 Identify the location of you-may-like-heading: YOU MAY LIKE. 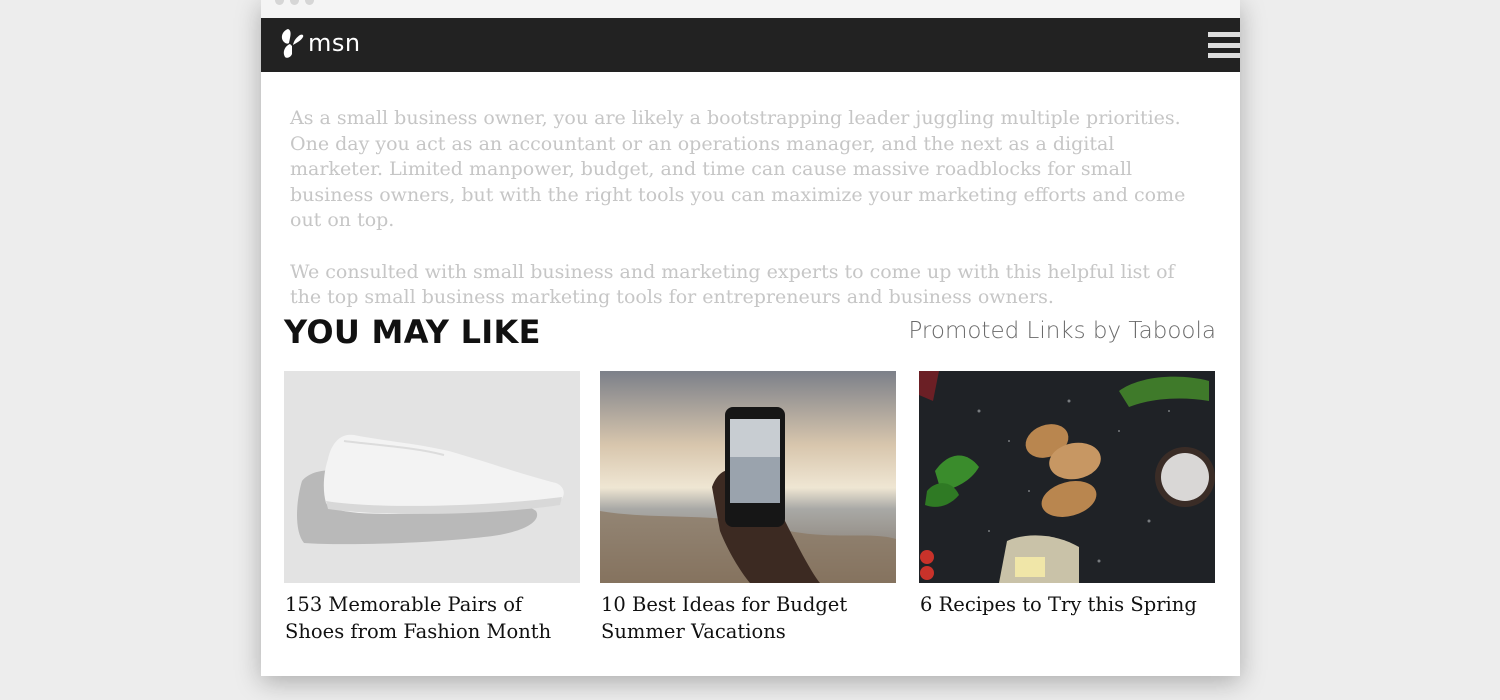
(412, 332).